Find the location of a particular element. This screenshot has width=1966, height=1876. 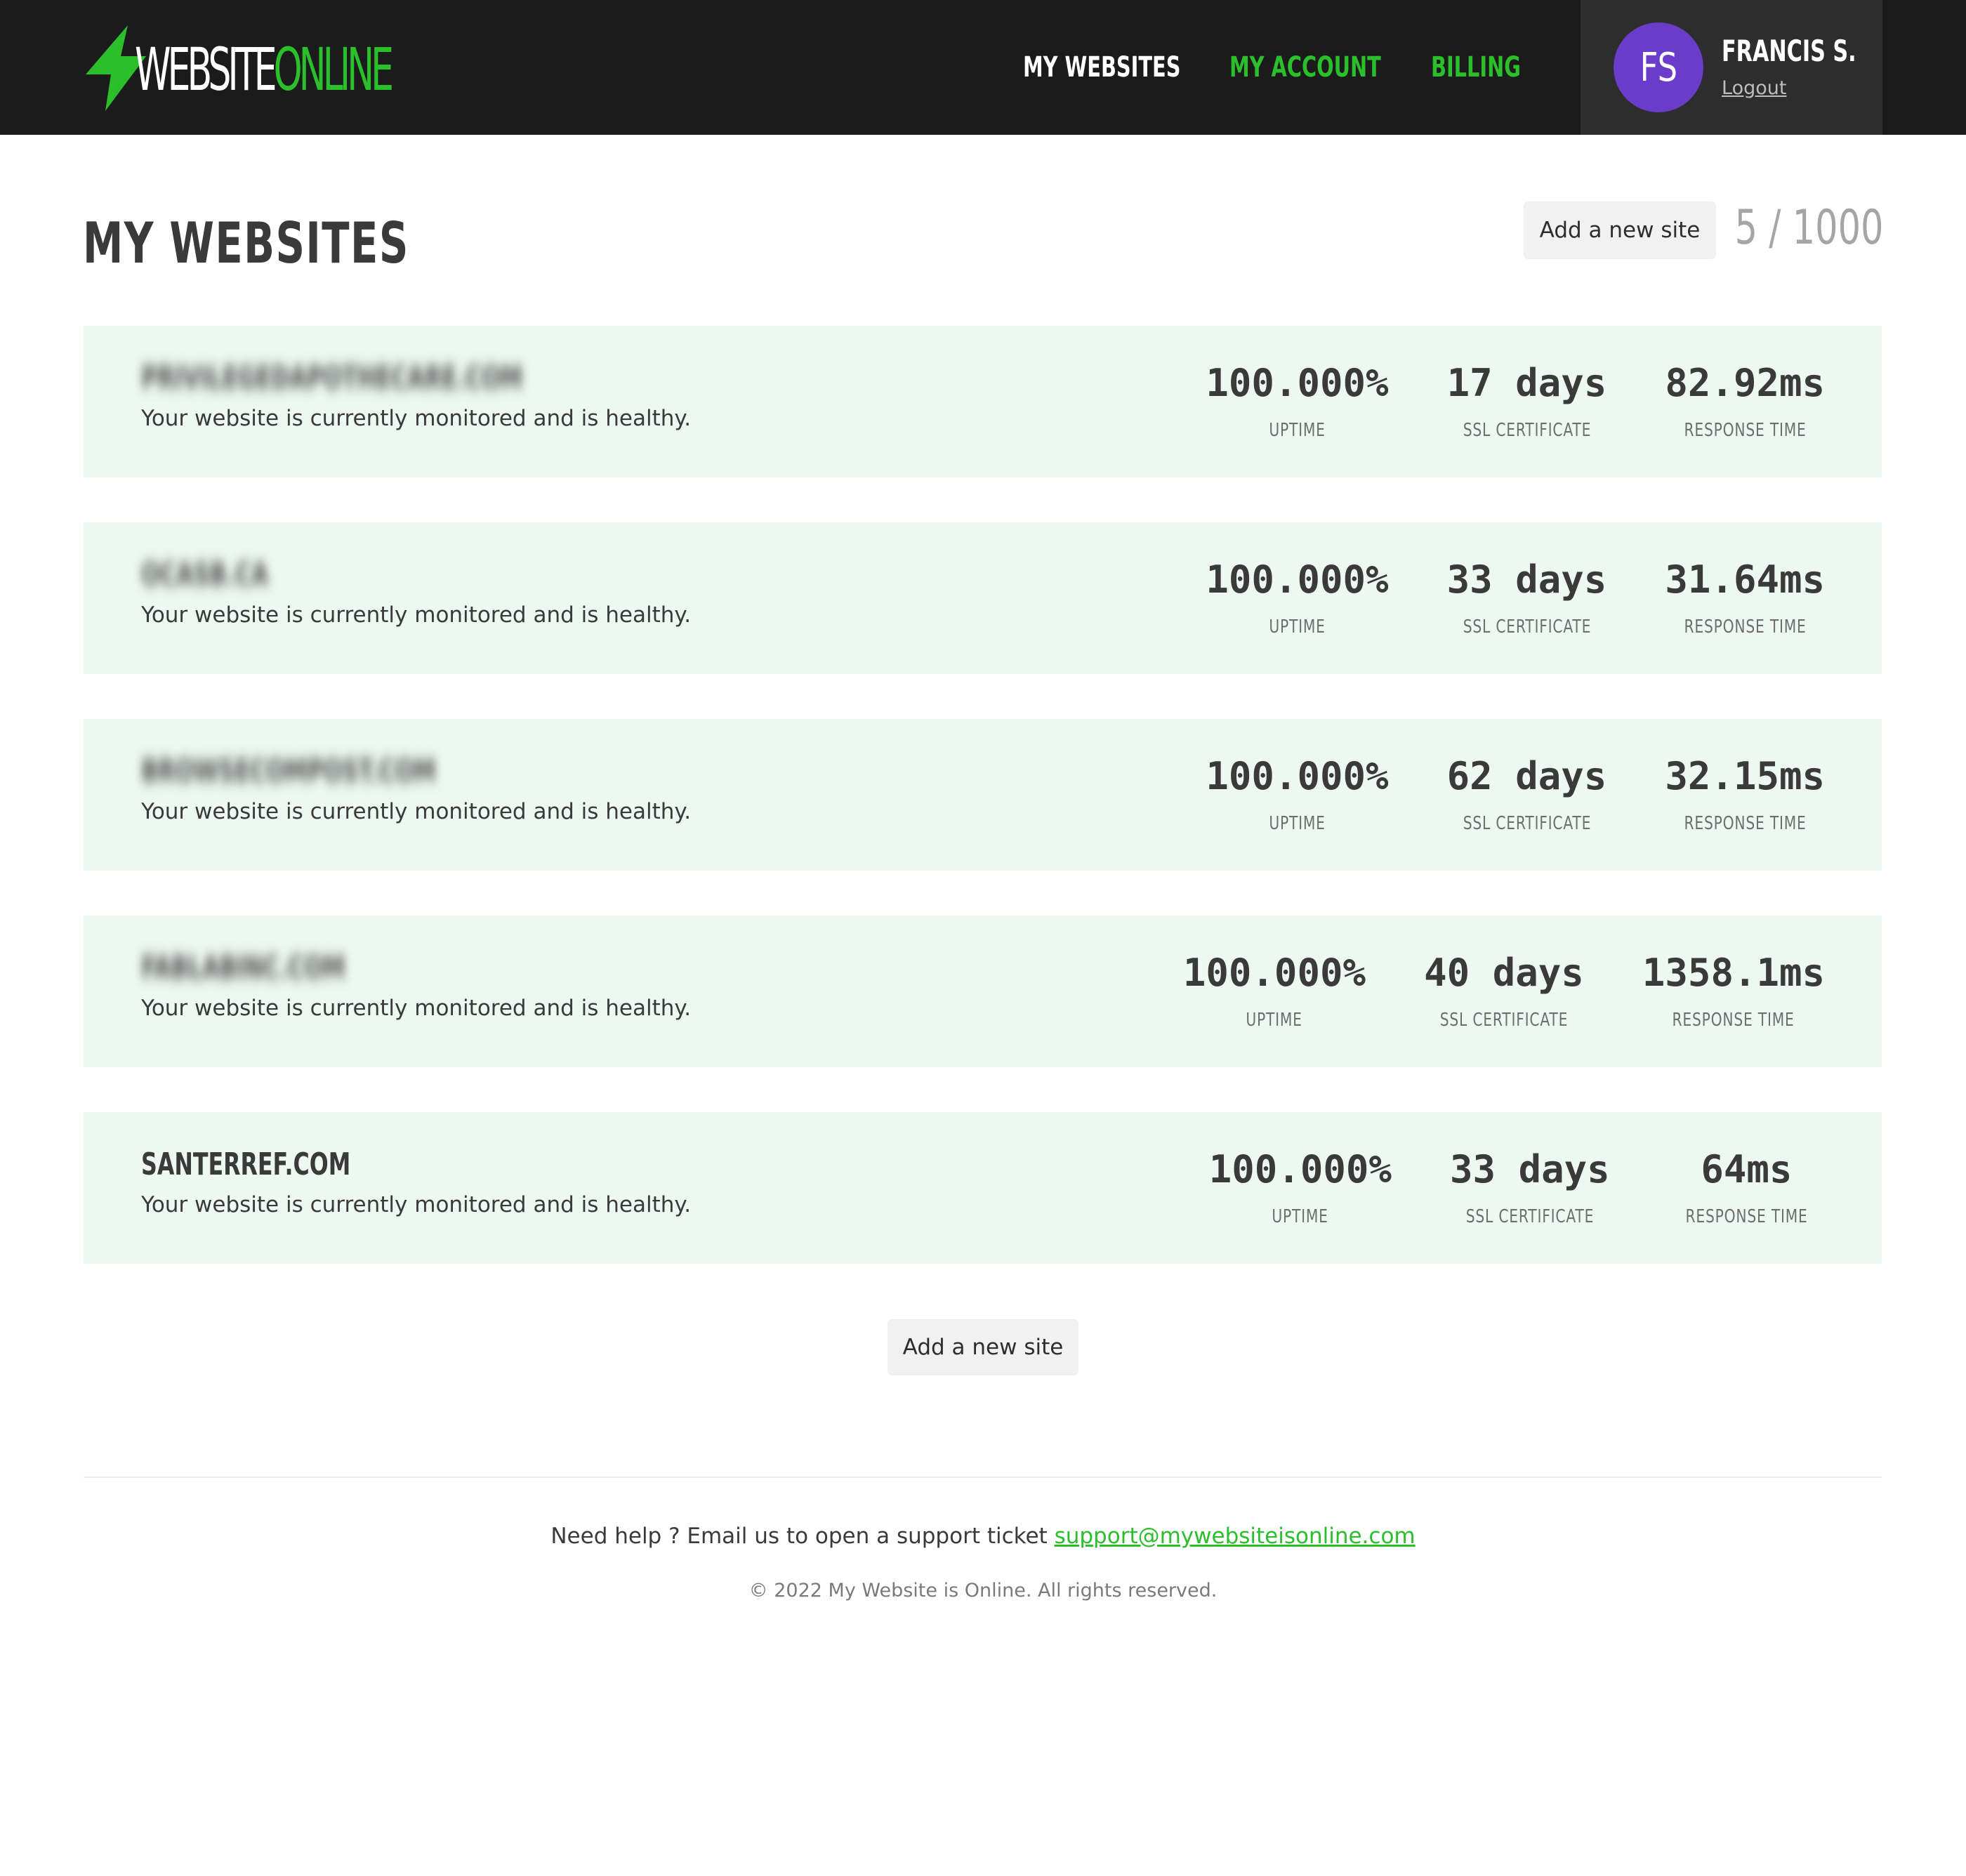

response-metric: 82.92ms RESPONSE TIME is located at coordinates (1731, 401).